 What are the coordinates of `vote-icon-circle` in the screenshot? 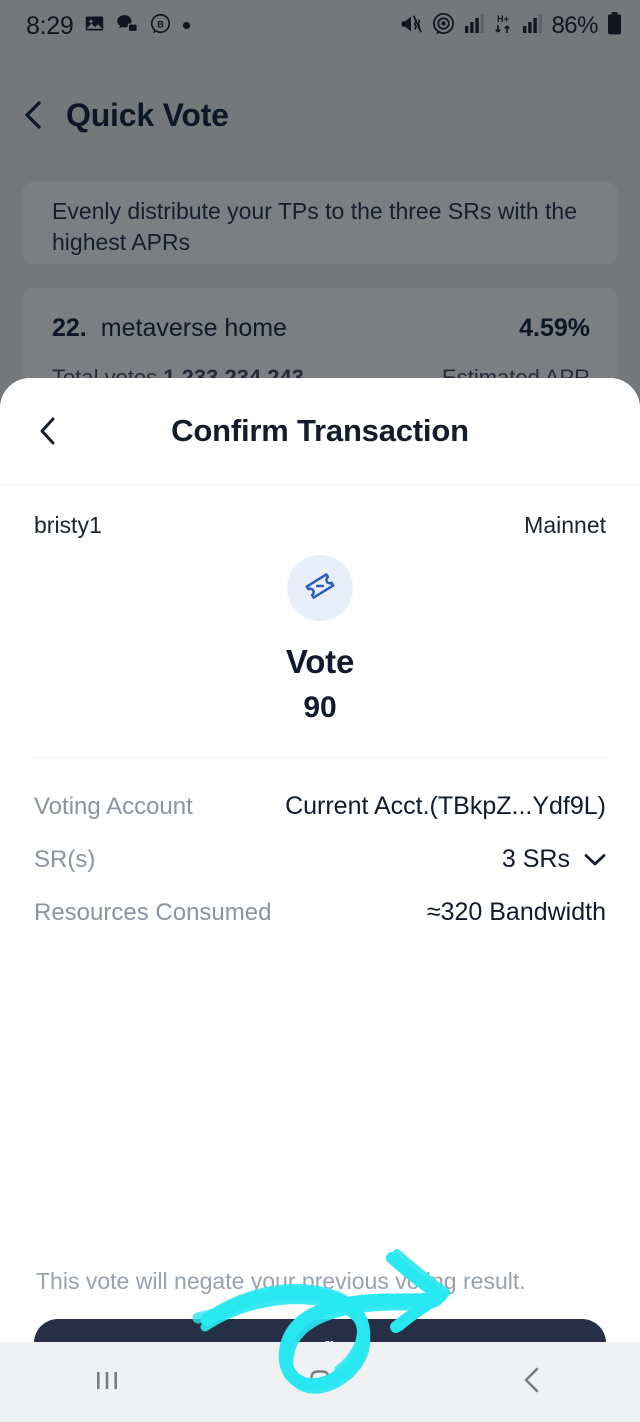 It's located at (320, 588).